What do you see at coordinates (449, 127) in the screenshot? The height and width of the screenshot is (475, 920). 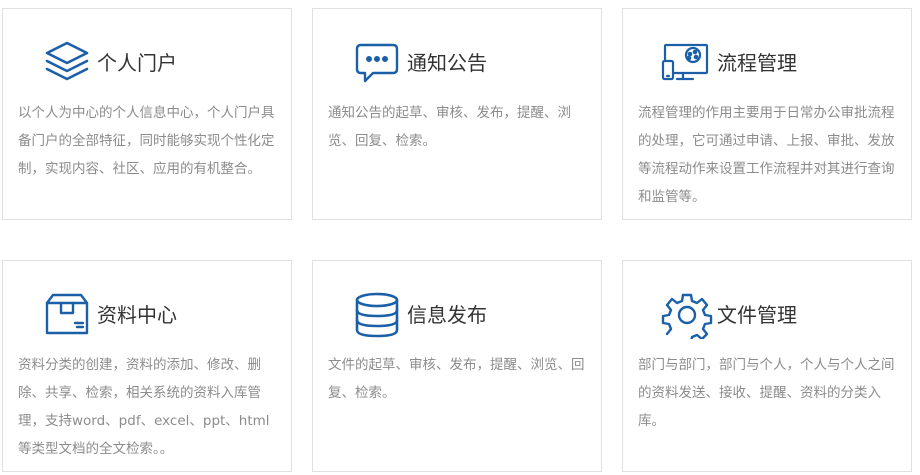 I see `card-description: 通知公告的起草、审核、发布，提醒、浏览、回复、检索。` at bounding box center [449, 127].